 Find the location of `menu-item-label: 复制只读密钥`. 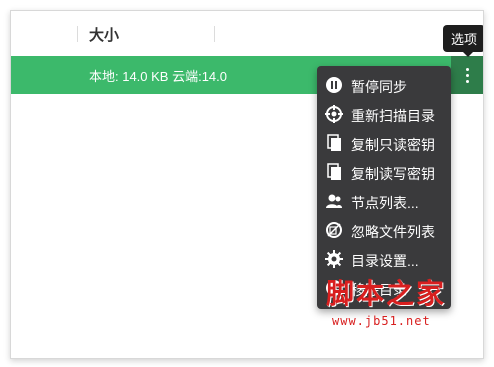

menu-item-label: 复制只读密钥 is located at coordinates (393, 145).